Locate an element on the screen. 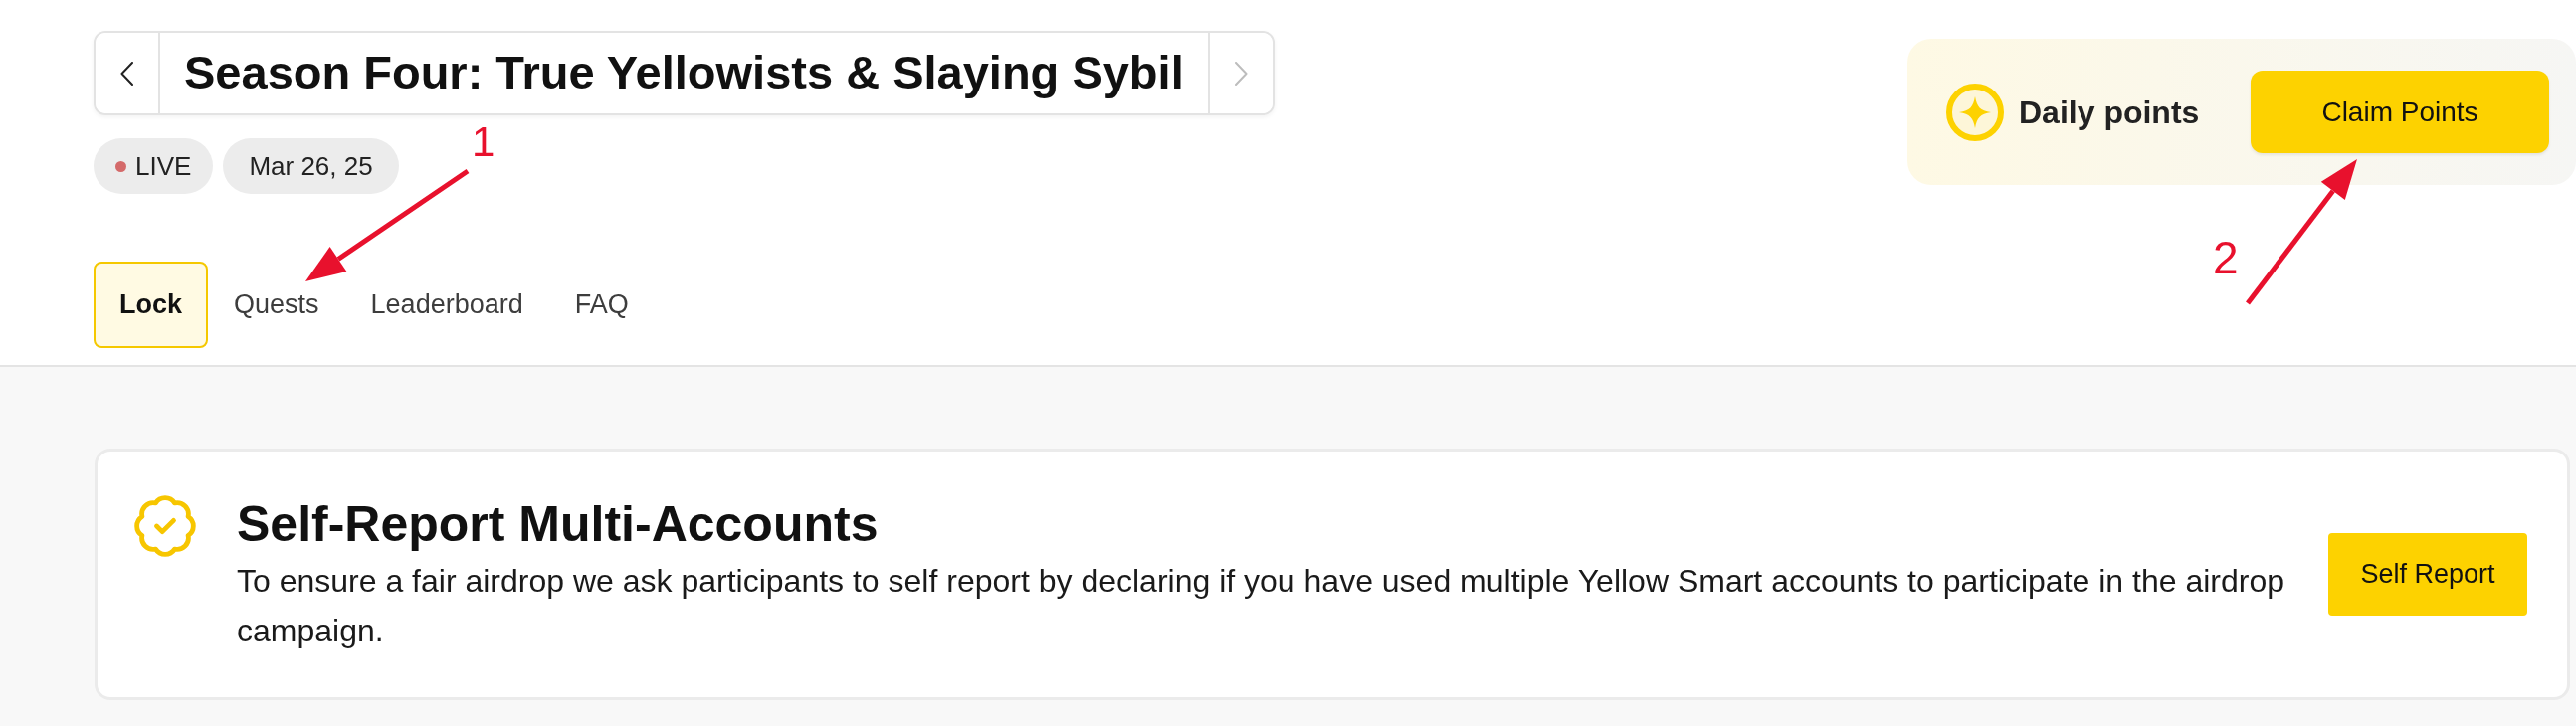 The width and height of the screenshot is (2576, 726). claim-points-button: Claim Points is located at coordinates (2400, 112).